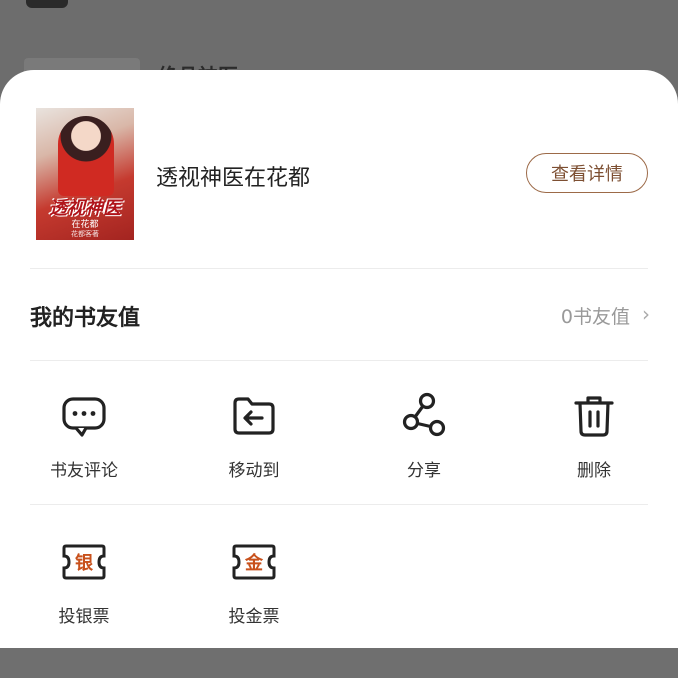 Image resolution: width=678 pixels, height=678 pixels. Describe the element at coordinates (424, 471) in the screenshot. I see `action-label: 分享` at that location.